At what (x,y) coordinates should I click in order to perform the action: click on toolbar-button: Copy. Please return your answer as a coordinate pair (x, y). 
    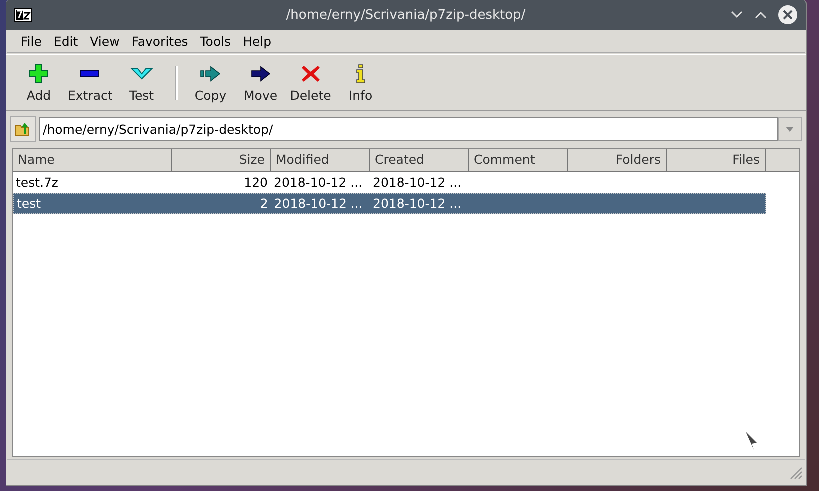
    Looking at the image, I should click on (211, 82).